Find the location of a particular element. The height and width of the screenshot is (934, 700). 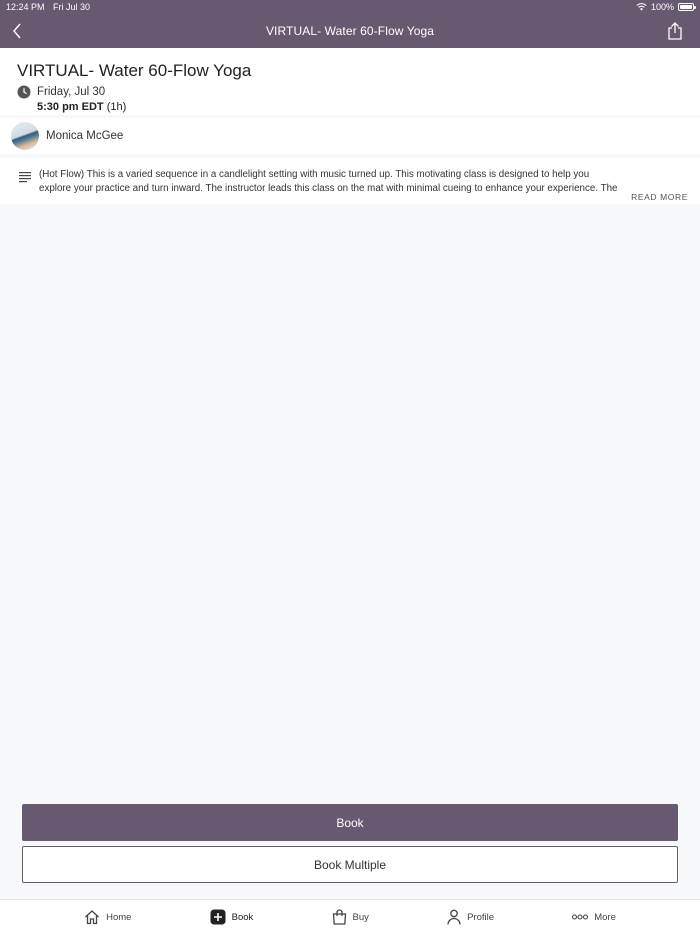

class-time-row: 5:30 pm EDT (1h) is located at coordinates (350, 107).